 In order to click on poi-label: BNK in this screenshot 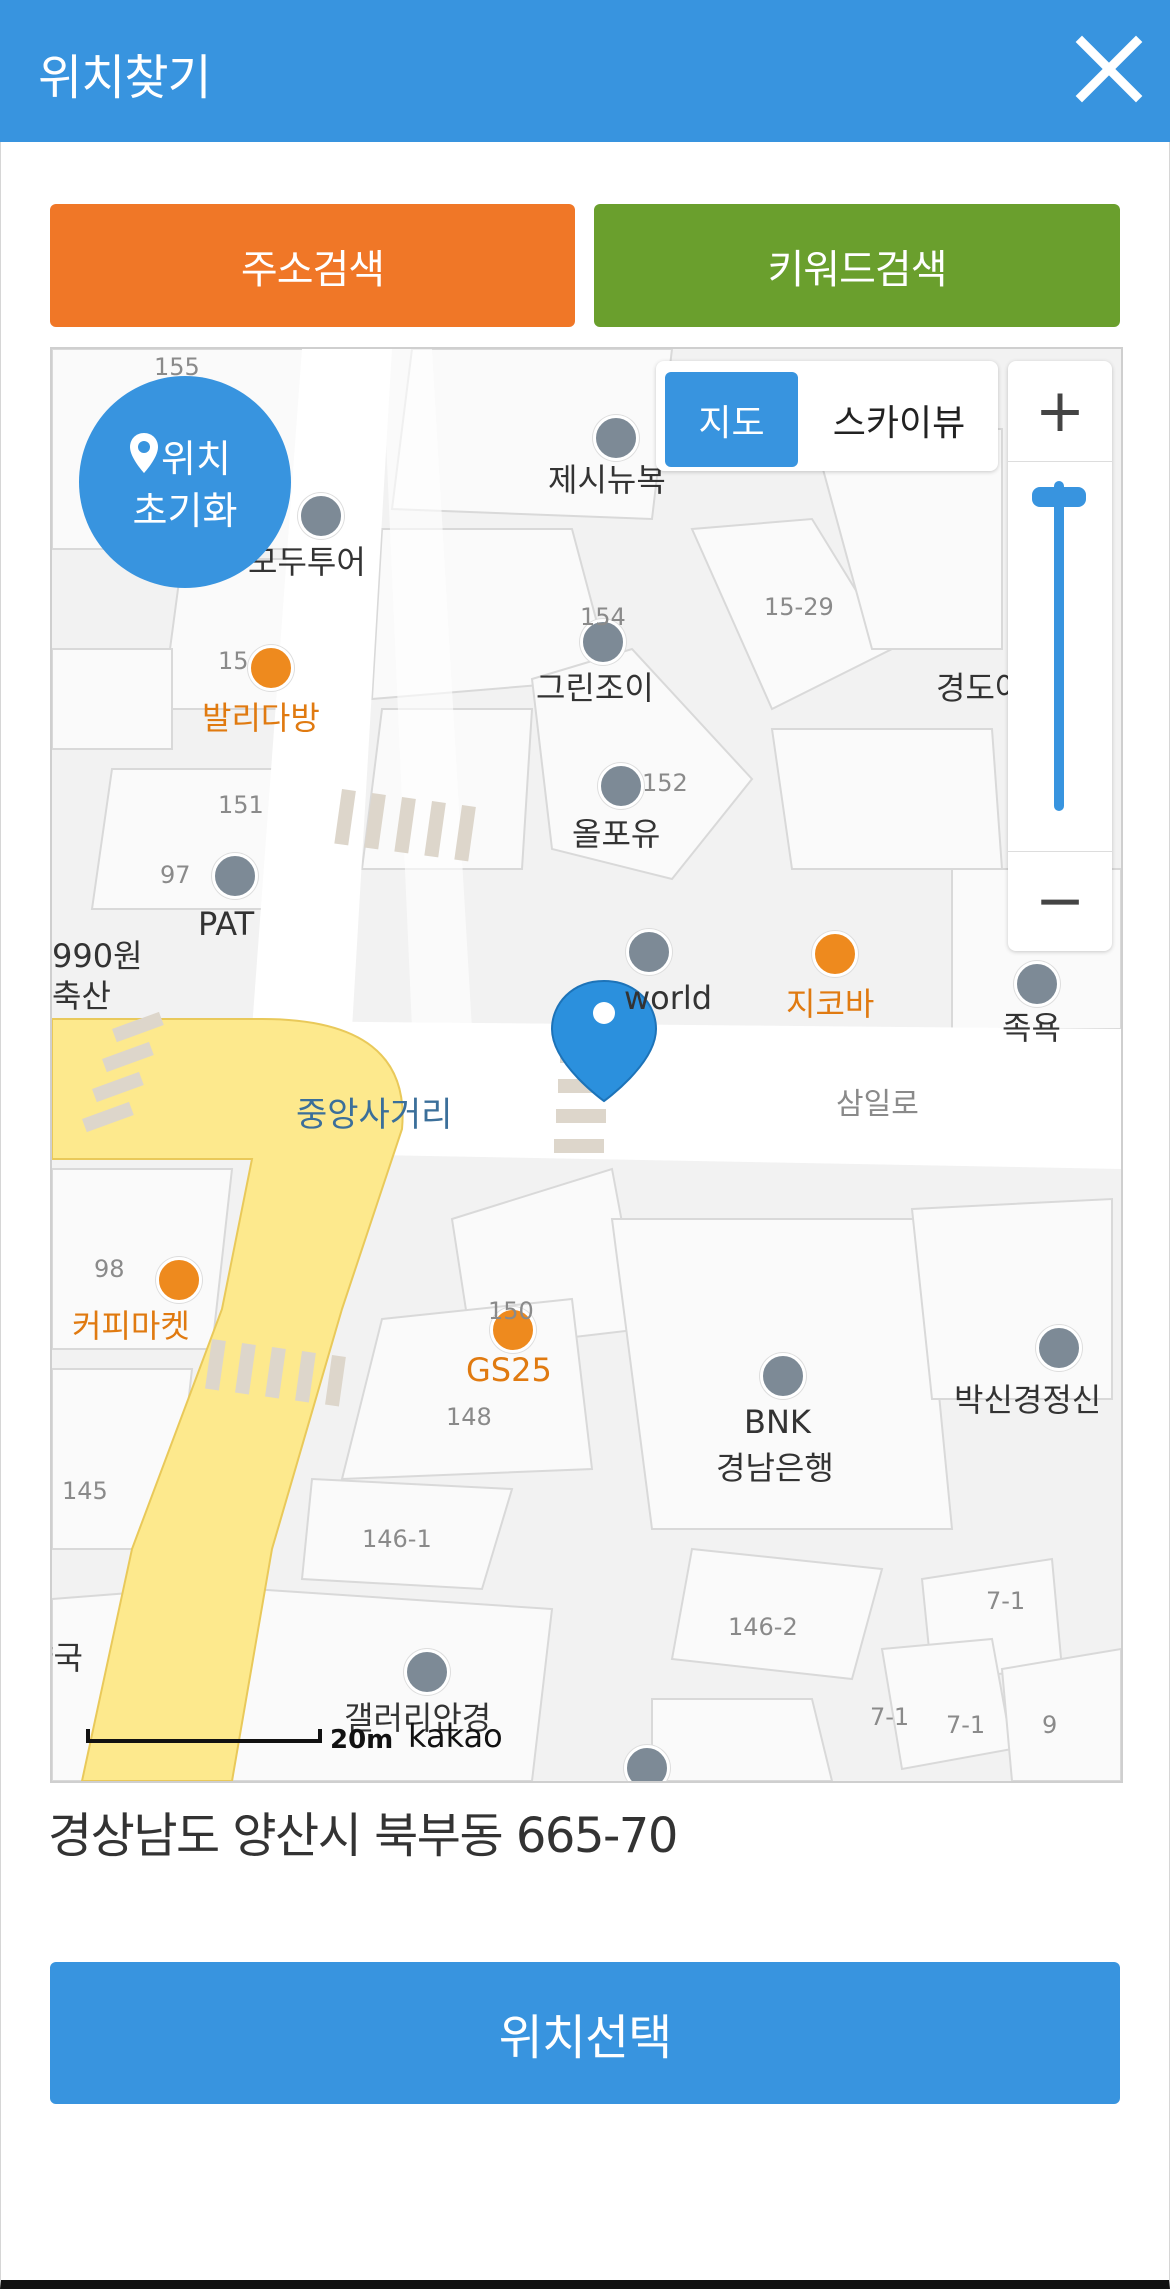, I will do `click(777, 1422)`.